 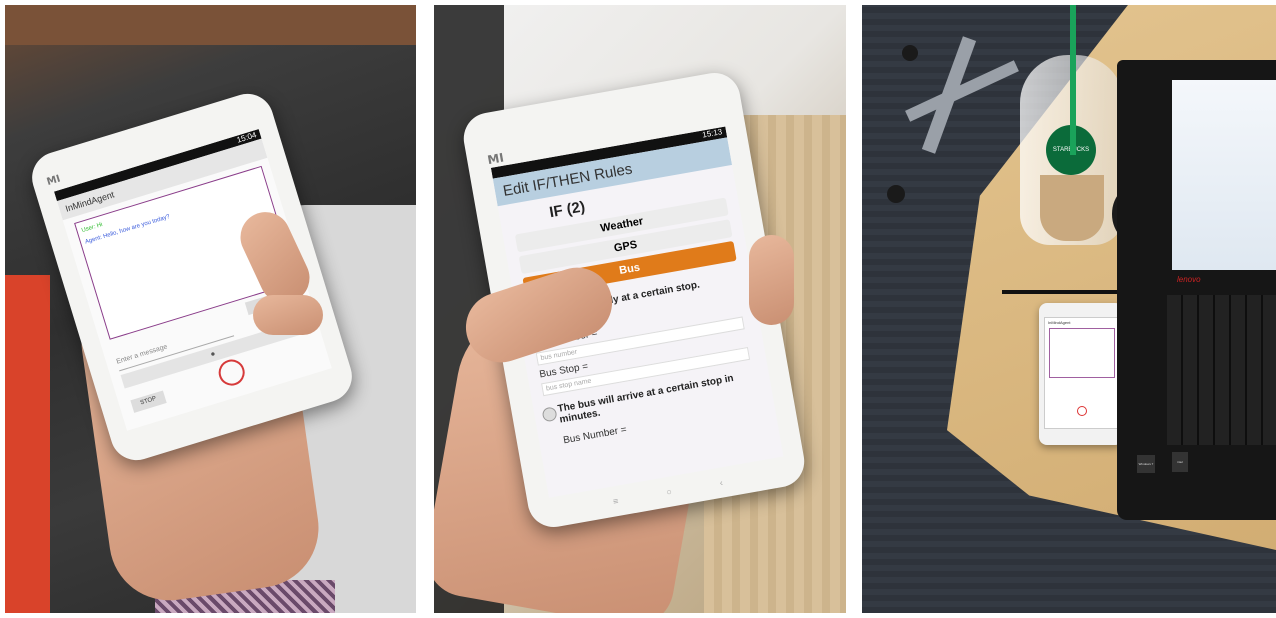 What do you see at coordinates (1073, 80) in the screenshot?
I see `green-straw` at bounding box center [1073, 80].